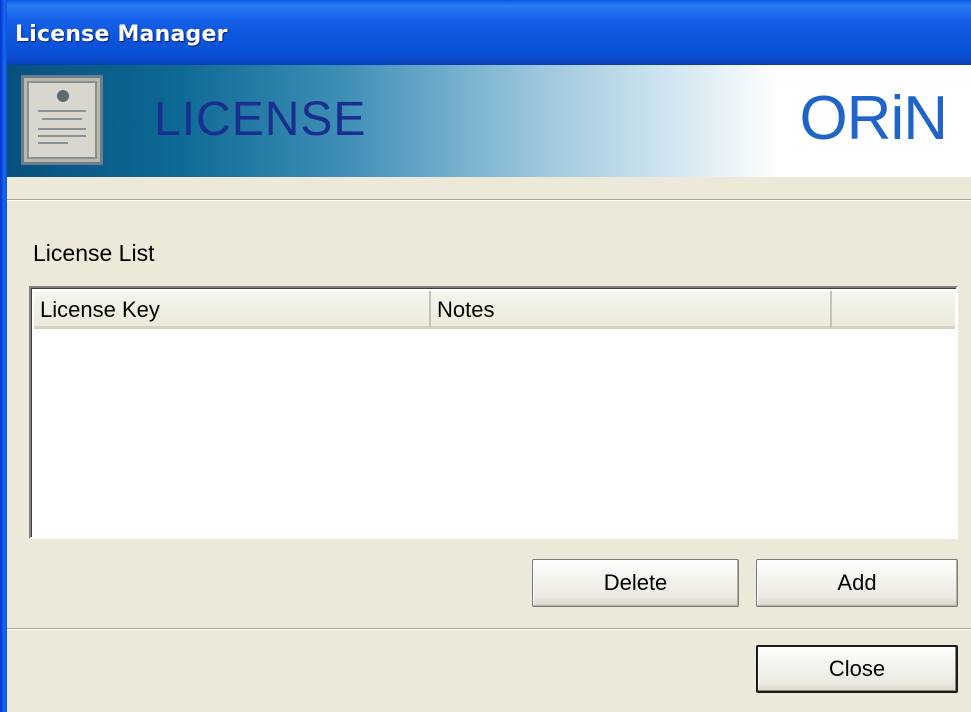 The width and height of the screenshot is (971, 712). What do you see at coordinates (94, 253) in the screenshot?
I see `license-list-label: License List` at bounding box center [94, 253].